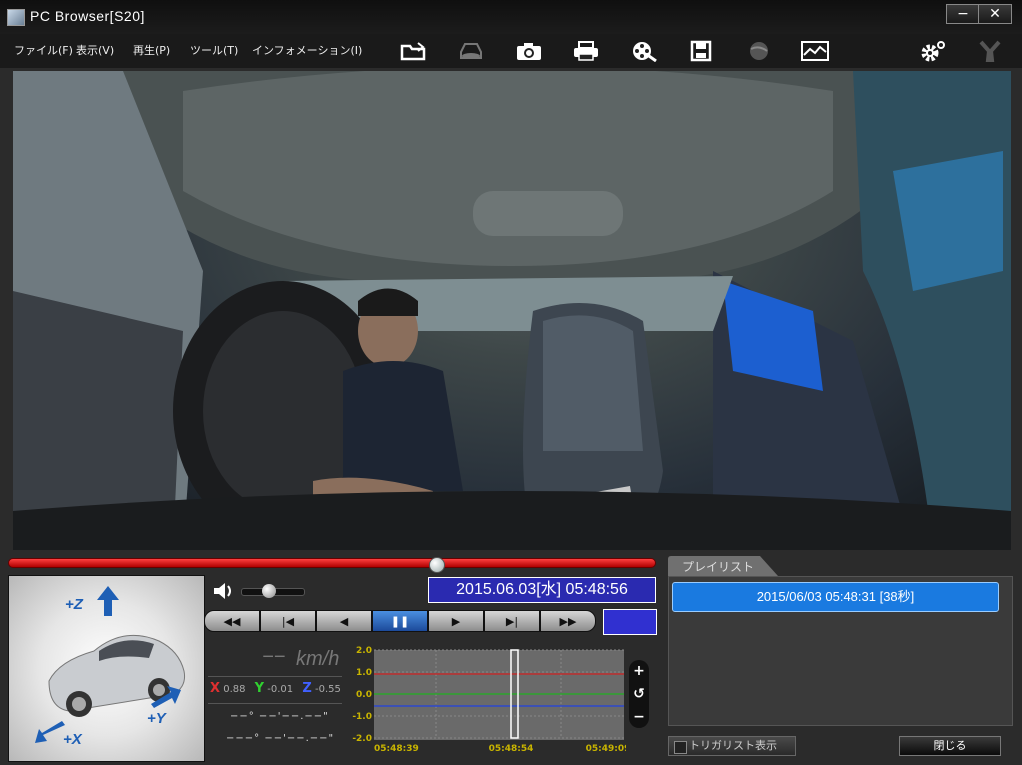 The image size is (1022, 765). What do you see at coordinates (50, 732) in the screenshot?
I see `axis-x-arrow-icon` at bounding box center [50, 732].